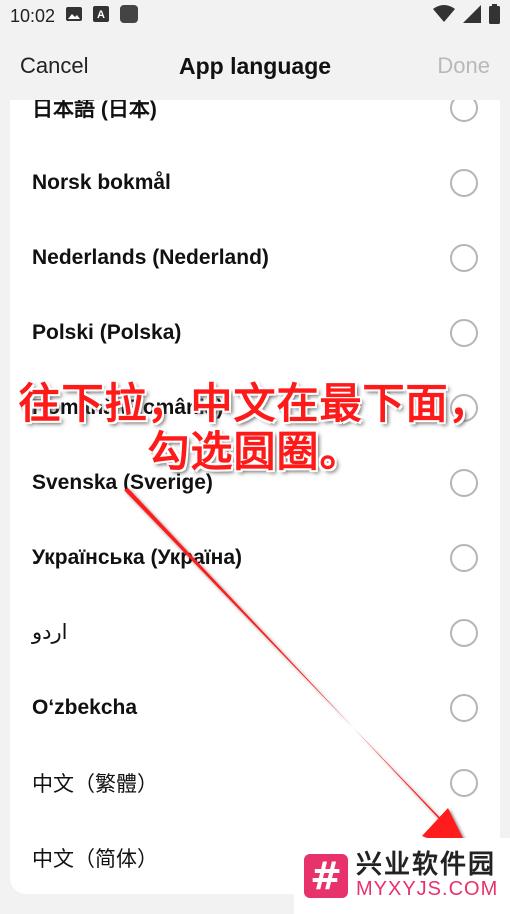 This screenshot has height=914, width=510. I want to click on wifi-icon, so click(444, 16).